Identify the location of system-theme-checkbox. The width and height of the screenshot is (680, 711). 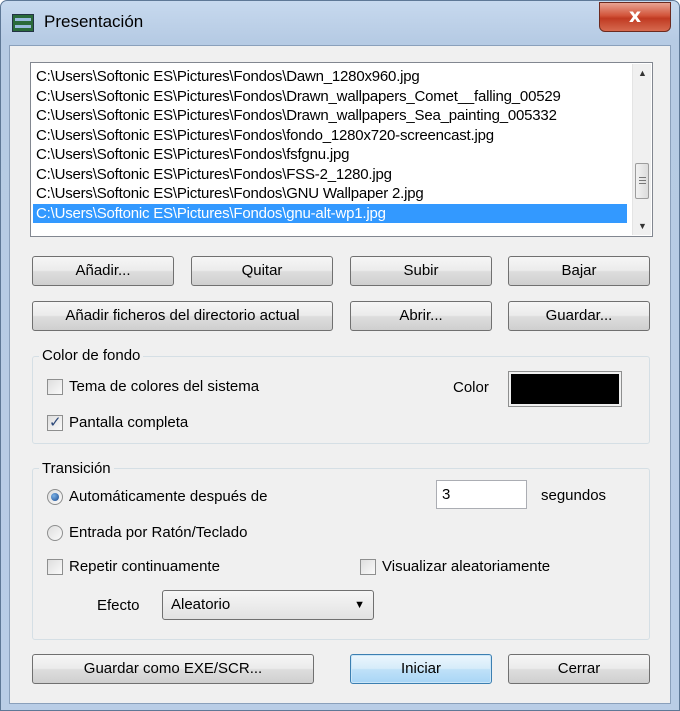
(55, 387).